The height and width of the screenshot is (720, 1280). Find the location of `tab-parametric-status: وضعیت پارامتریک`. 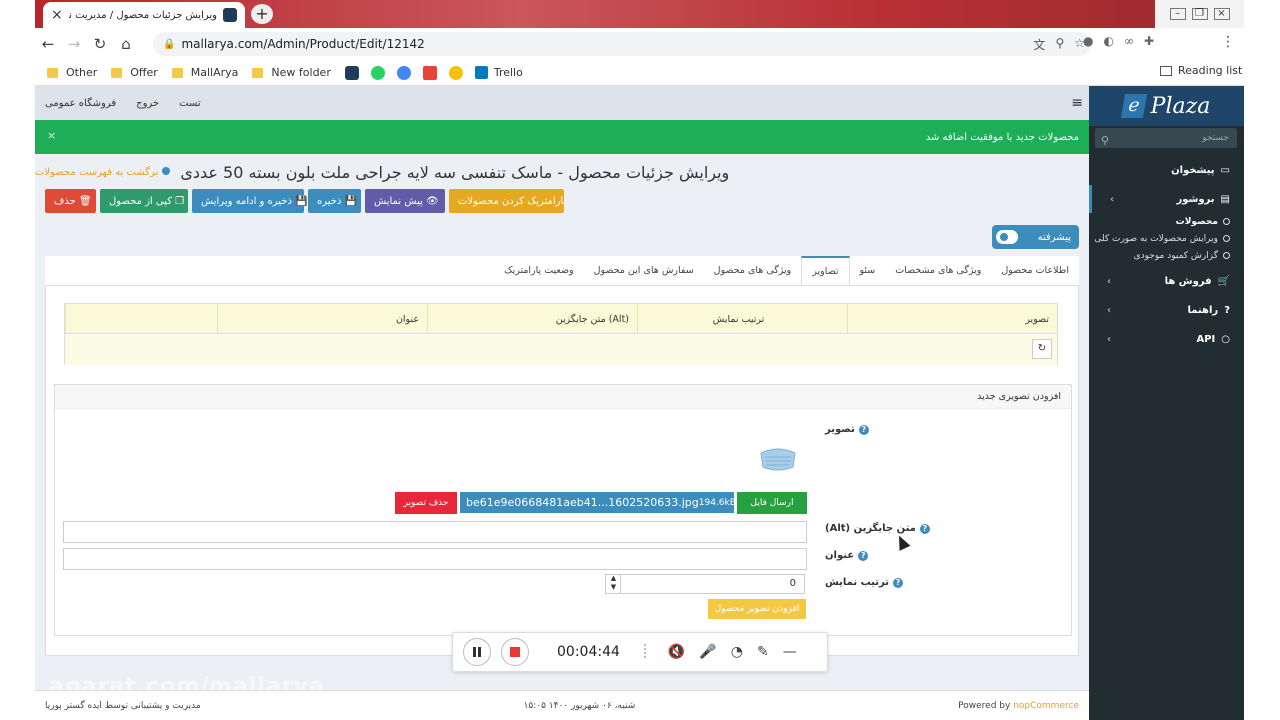

tab-parametric-status: وضعیت پارامتریک is located at coordinates (539, 270).